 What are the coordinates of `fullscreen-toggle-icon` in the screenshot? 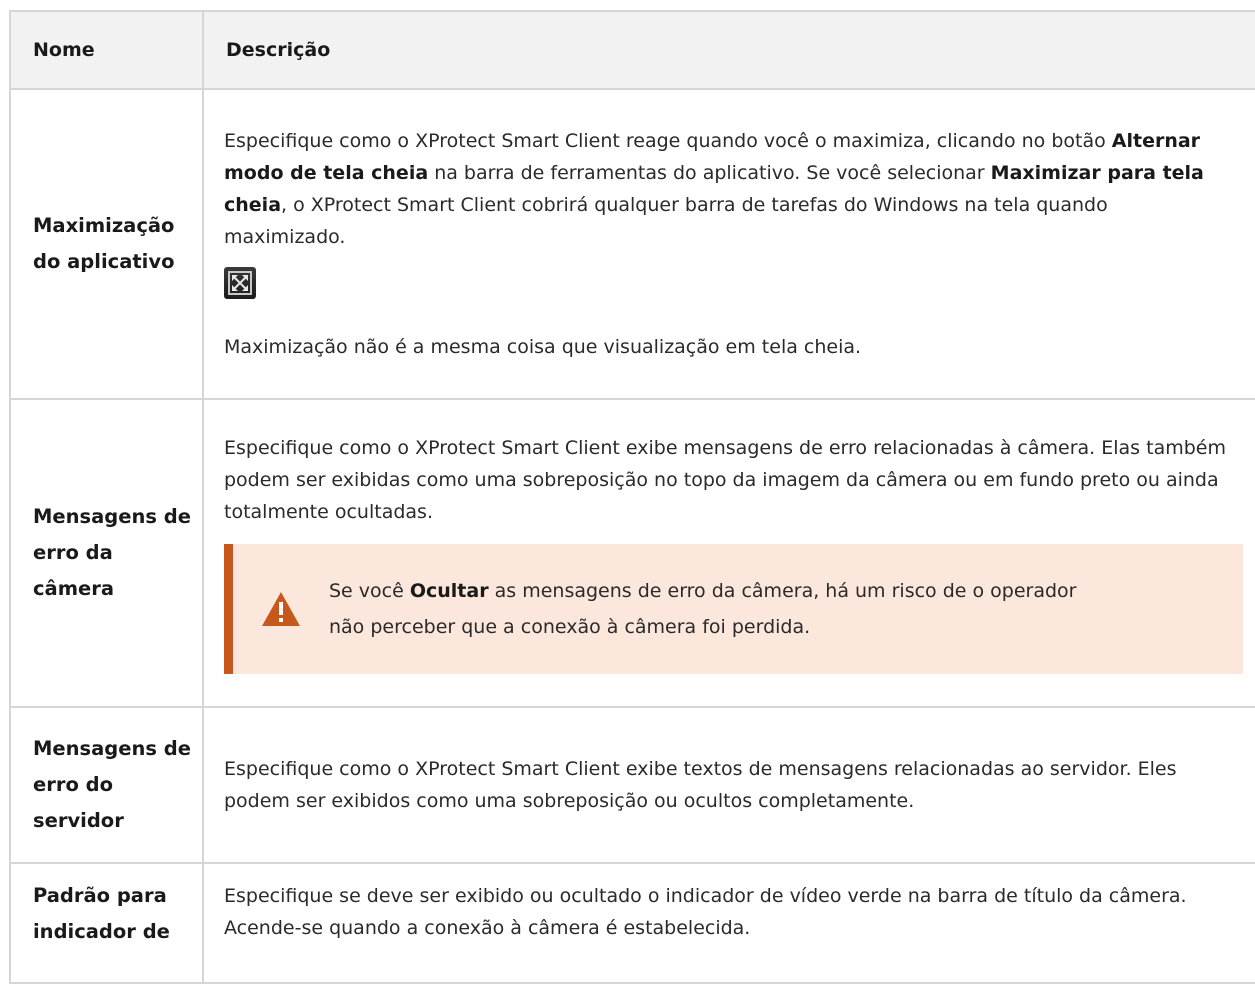 It's located at (240, 283).